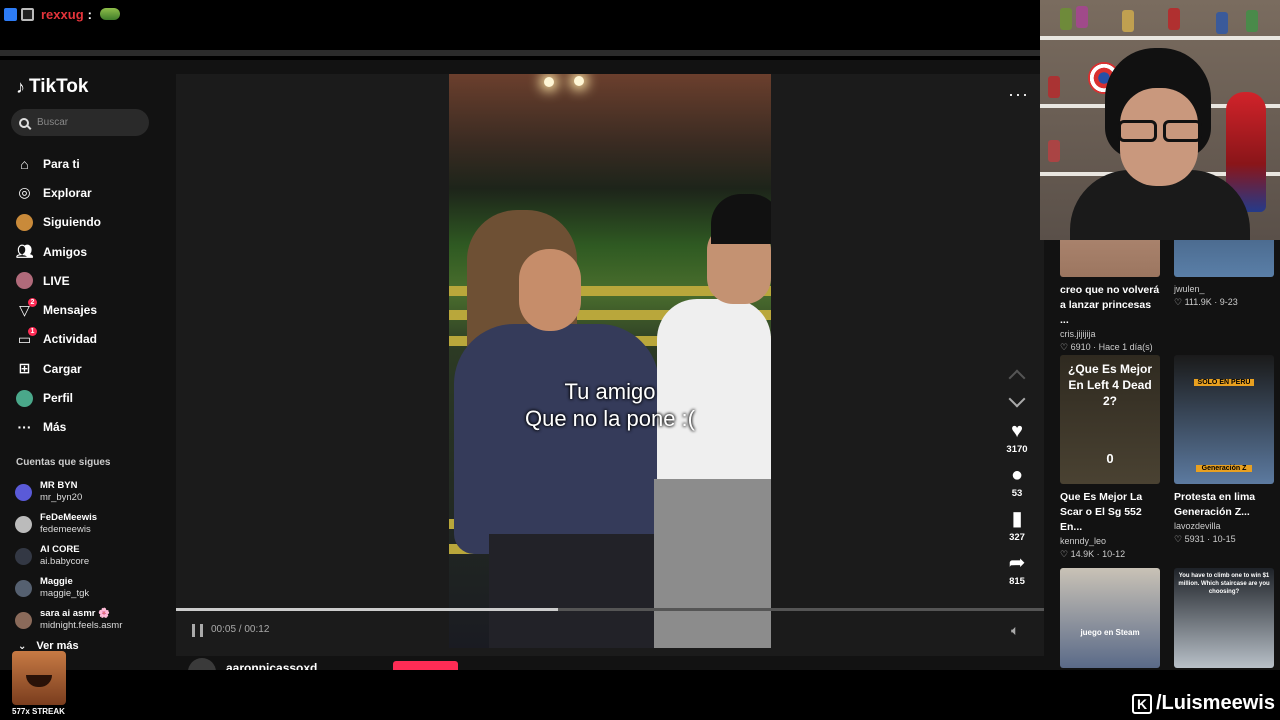  What do you see at coordinates (81, 625) in the screenshot?
I see `account-handle: midnight.feels.asmr` at bounding box center [81, 625].